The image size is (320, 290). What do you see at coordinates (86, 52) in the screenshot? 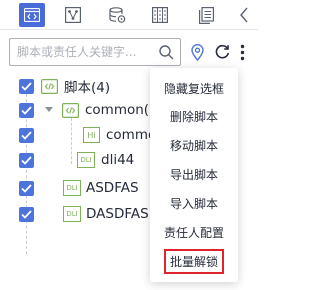
I see `search-input` at bounding box center [86, 52].